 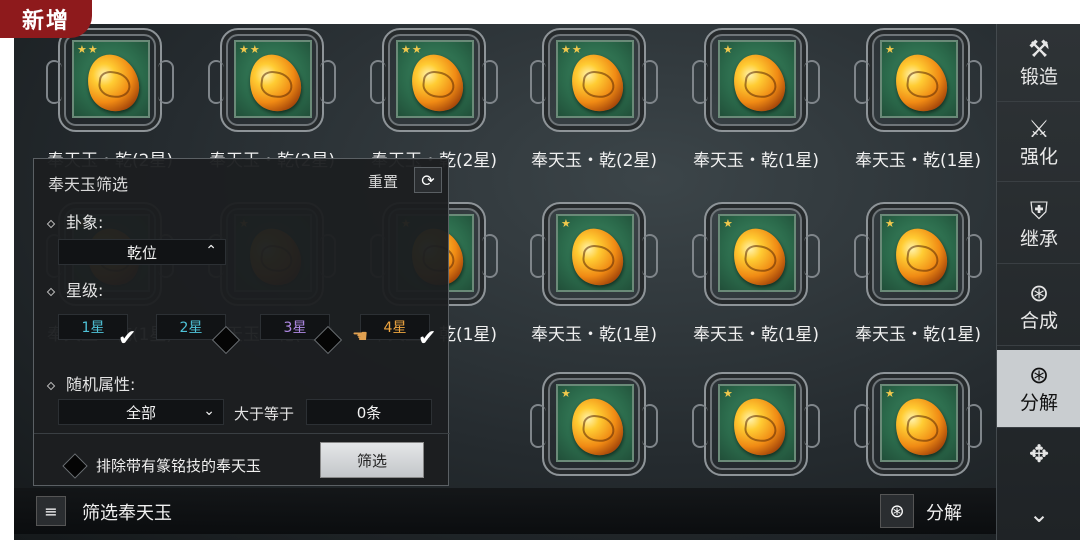 I want to click on filter-button-label: 筛选, so click(x=371, y=460).